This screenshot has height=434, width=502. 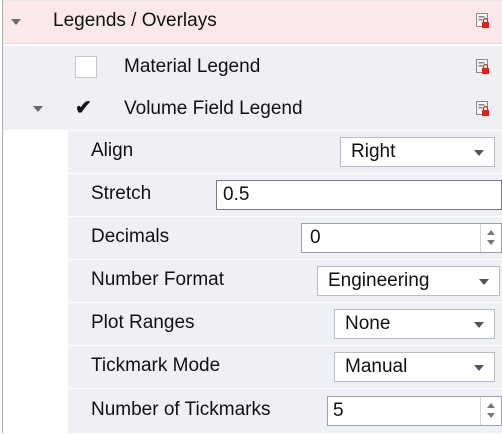 What do you see at coordinates (121, 193) in the screenshot?
I see `stretch-label: Stretch` at bounding box center [121, 193].